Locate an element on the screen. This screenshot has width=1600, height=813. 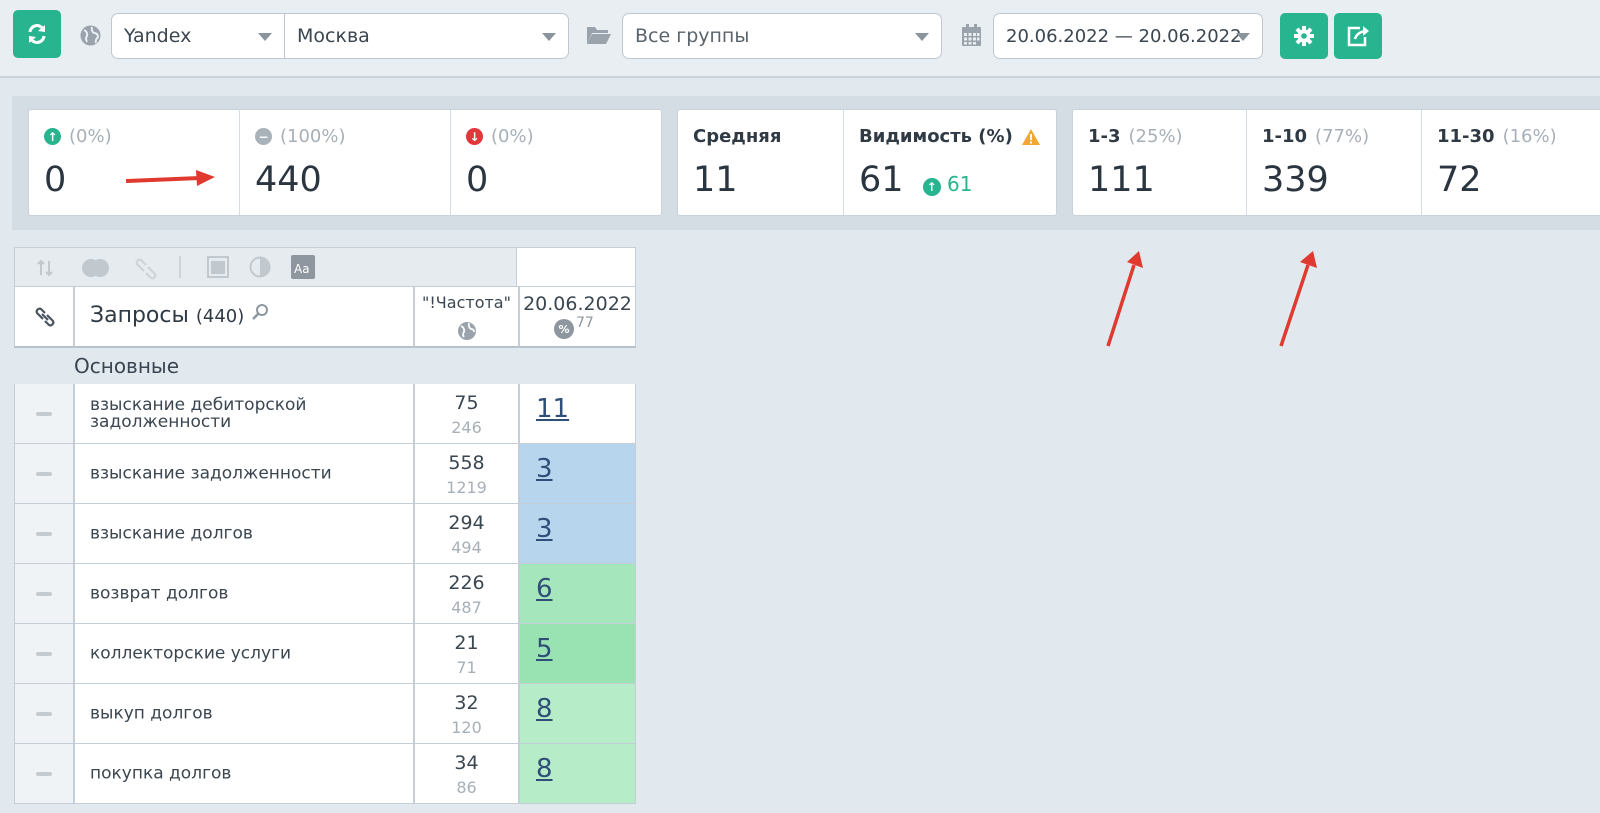
table-row: взыскание долгов 294 494 3 is located at coordinates (325, 534).